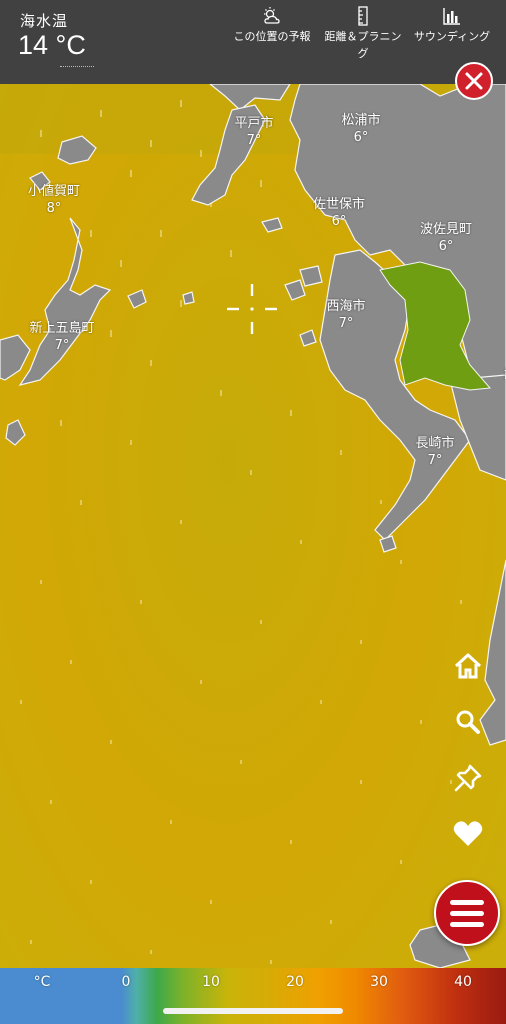 The image size is (506, 1024). Describe the element at coordinates (272, 15) in the screenshot. I see `cloud-sun-icon` at that location.